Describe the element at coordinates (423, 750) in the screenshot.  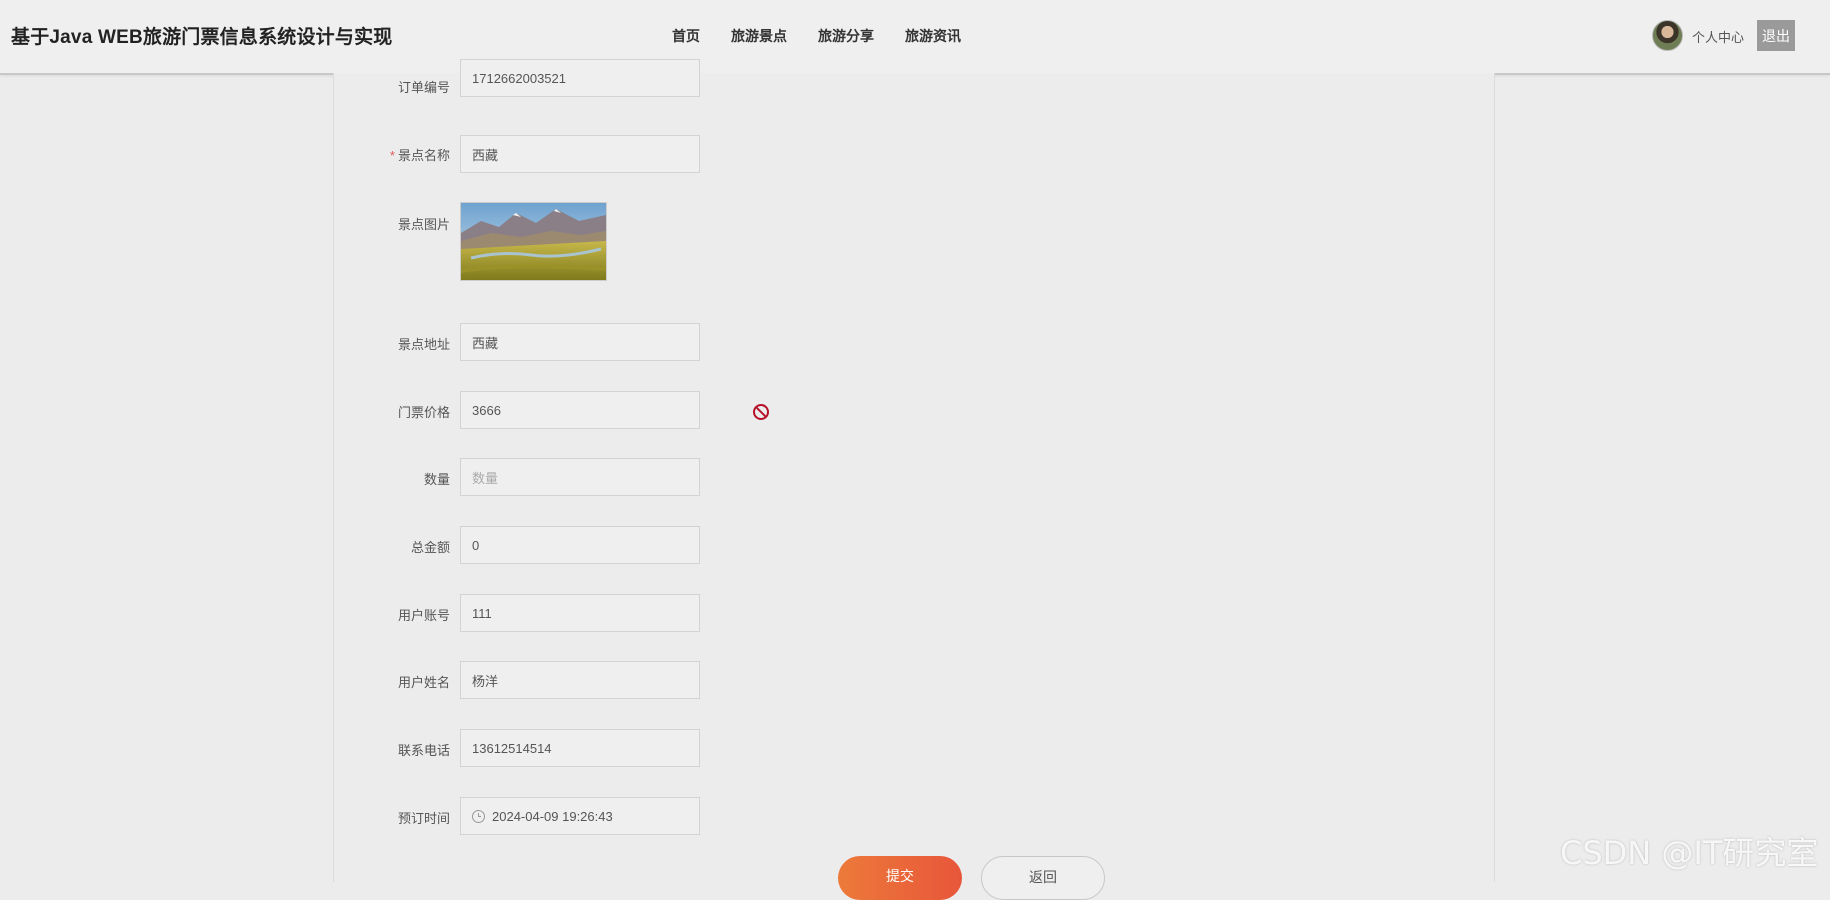
I see `phone-label: 联系电话` at that location.